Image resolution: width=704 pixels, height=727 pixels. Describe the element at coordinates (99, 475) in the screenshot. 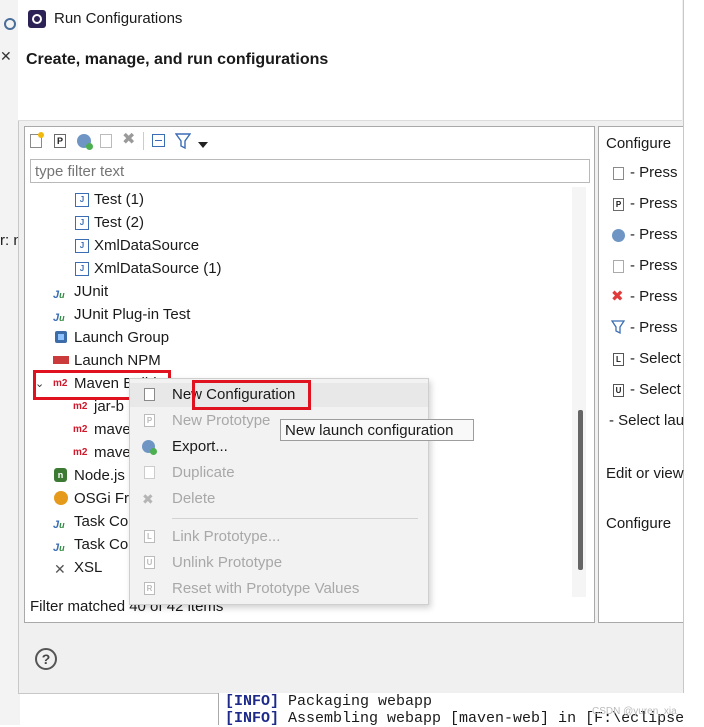

I see `tree-item-label: Node.js` at that location.